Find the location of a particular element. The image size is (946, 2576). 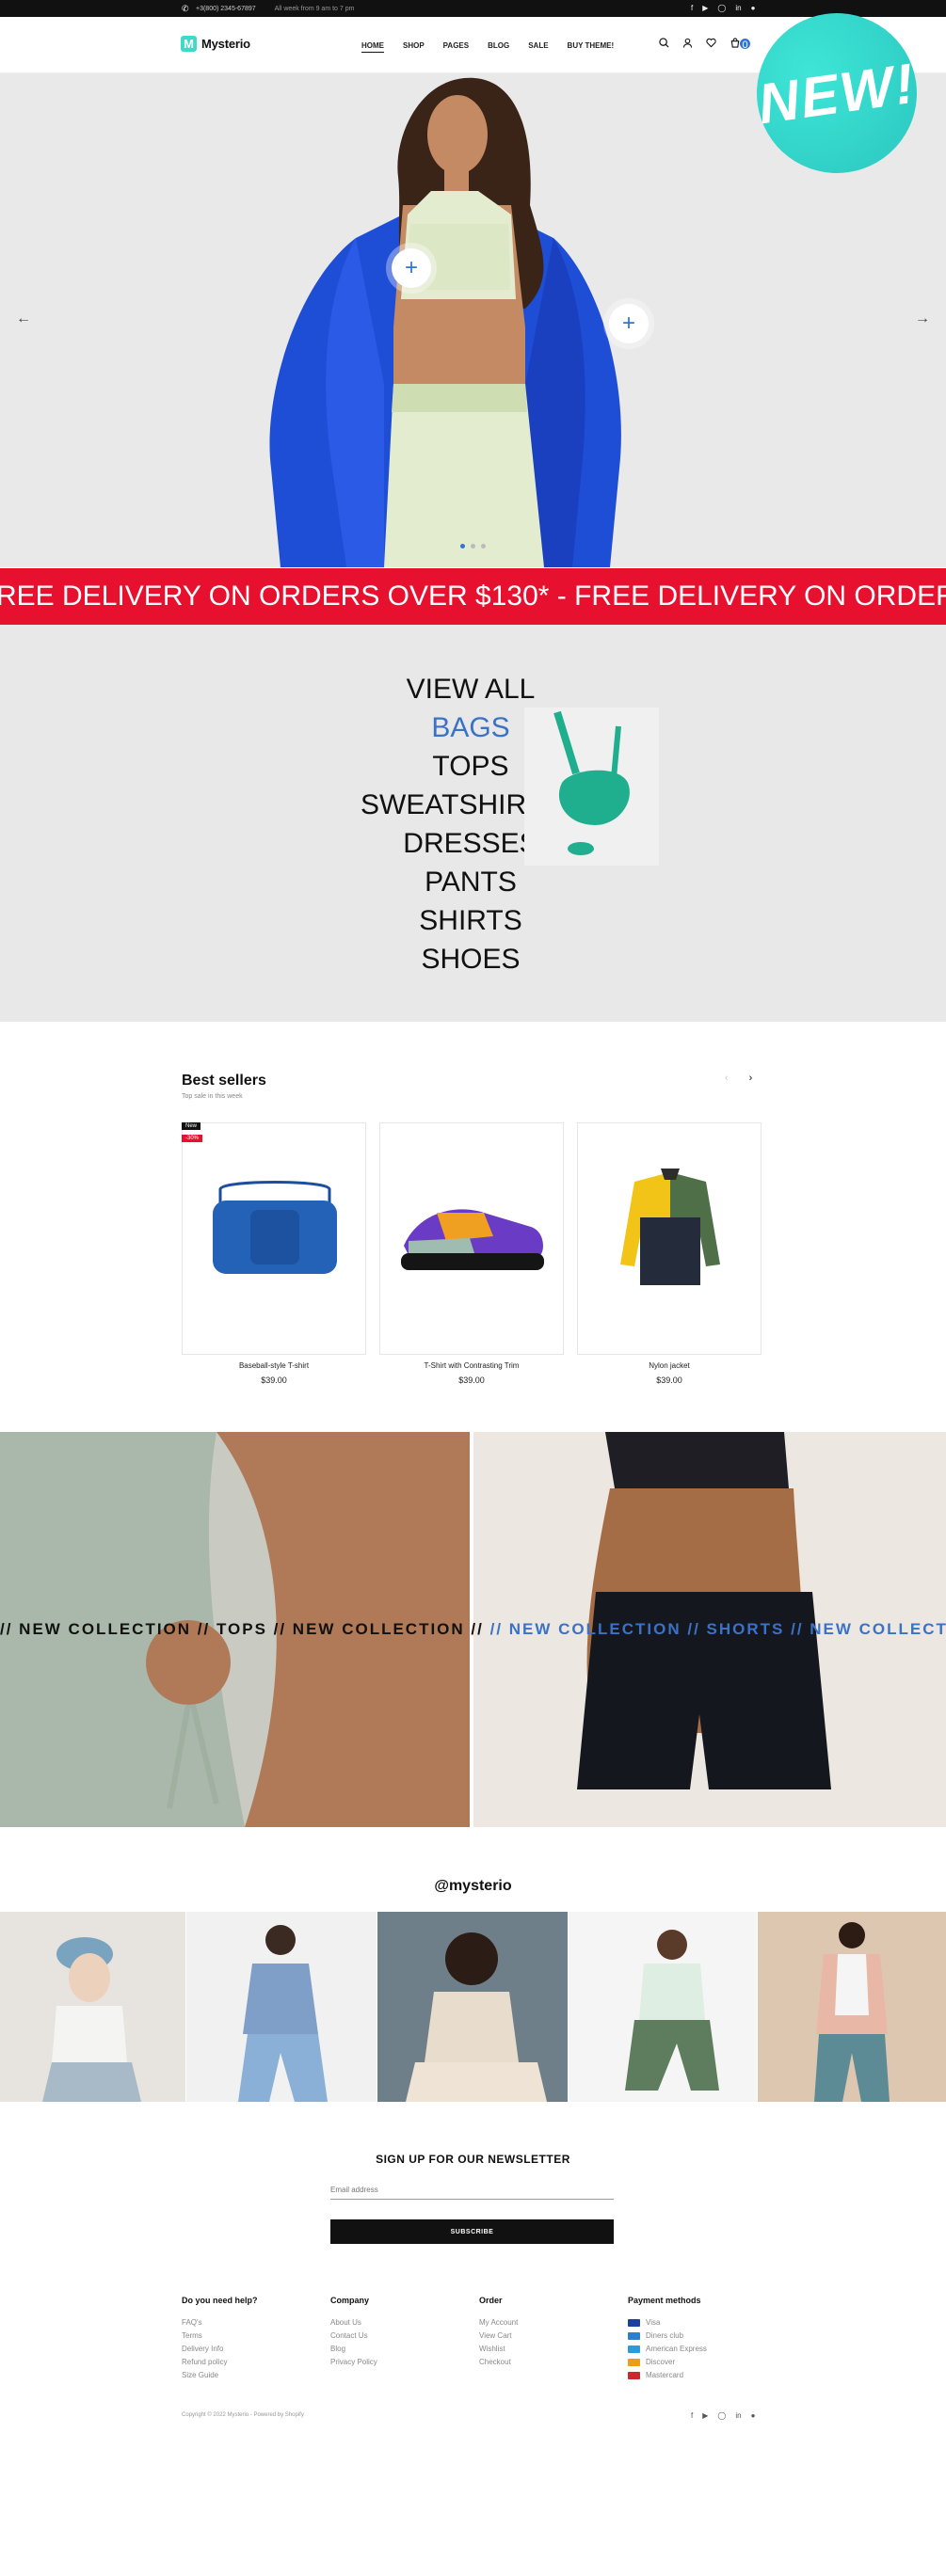

footer-link: View Cart is located at coordinates (549, 2336).